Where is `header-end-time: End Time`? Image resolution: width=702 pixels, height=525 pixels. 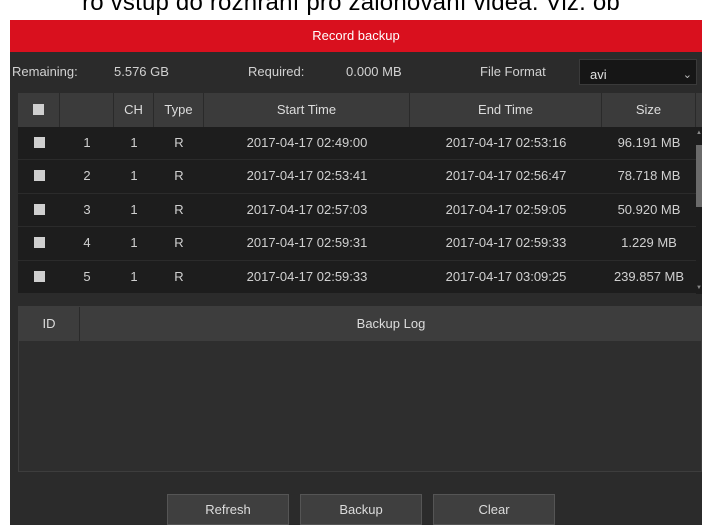
header-end-time: End Time is located at coordinates (506, 110).